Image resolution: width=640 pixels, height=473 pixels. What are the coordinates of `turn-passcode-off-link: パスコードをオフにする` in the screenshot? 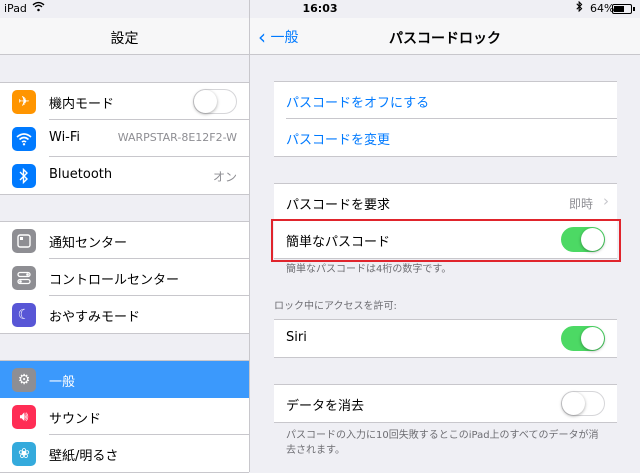 It's located at (357, 101).